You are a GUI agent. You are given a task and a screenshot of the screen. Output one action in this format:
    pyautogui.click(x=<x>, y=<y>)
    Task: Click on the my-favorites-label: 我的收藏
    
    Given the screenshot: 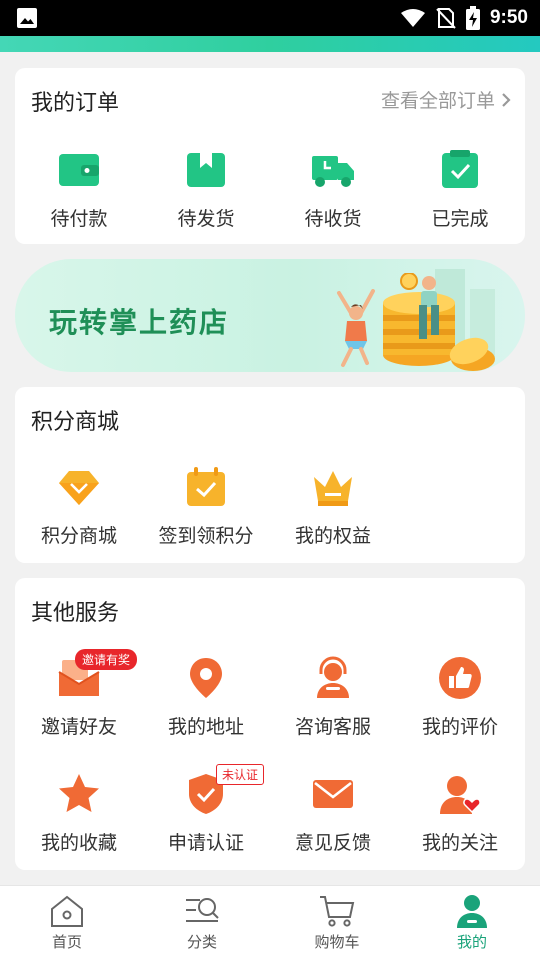 What is the action you would take?
    pyautogui.click(x=78, y=843)
    